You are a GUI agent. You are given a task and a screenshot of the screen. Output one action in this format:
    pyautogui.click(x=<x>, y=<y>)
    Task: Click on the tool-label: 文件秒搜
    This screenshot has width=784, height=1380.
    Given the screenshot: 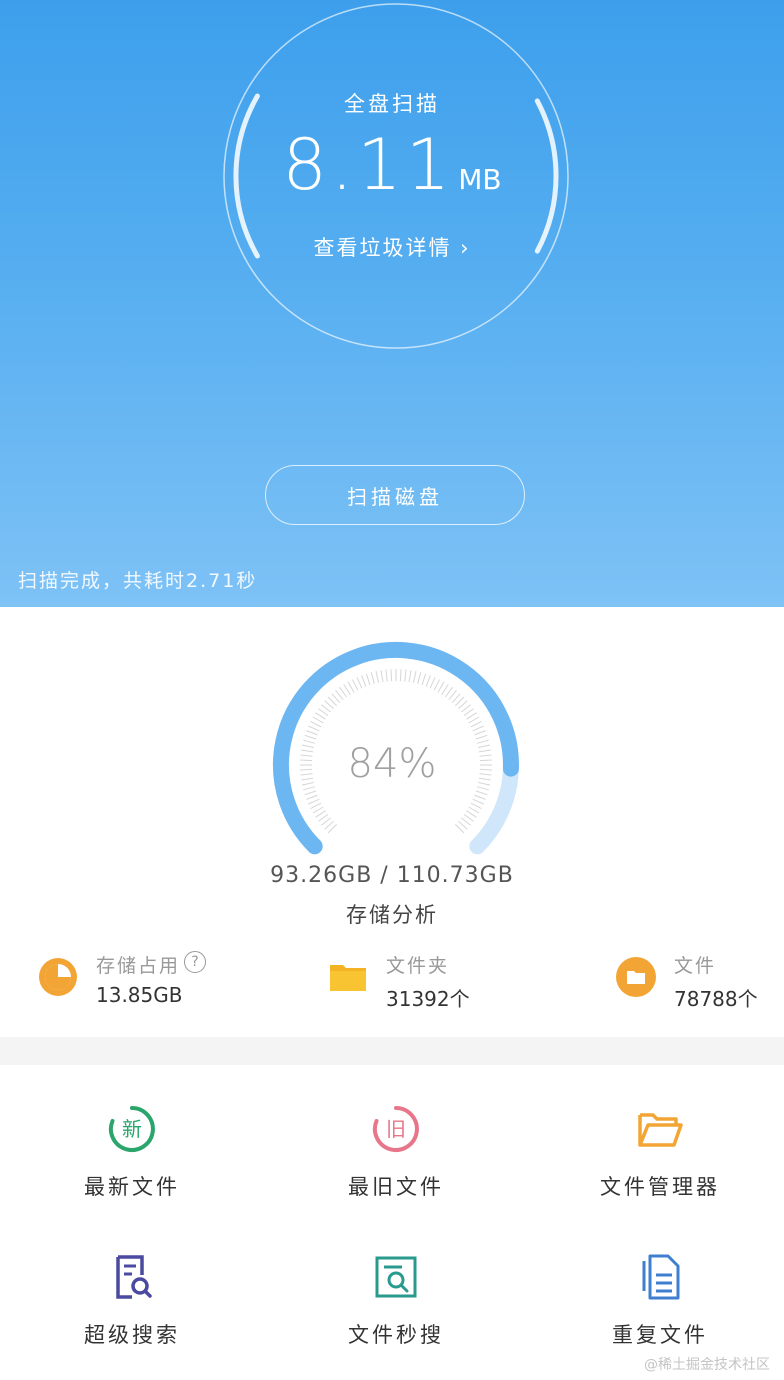 What is the action you would take?
    pyautogui.click(x=396, y=1335)
    